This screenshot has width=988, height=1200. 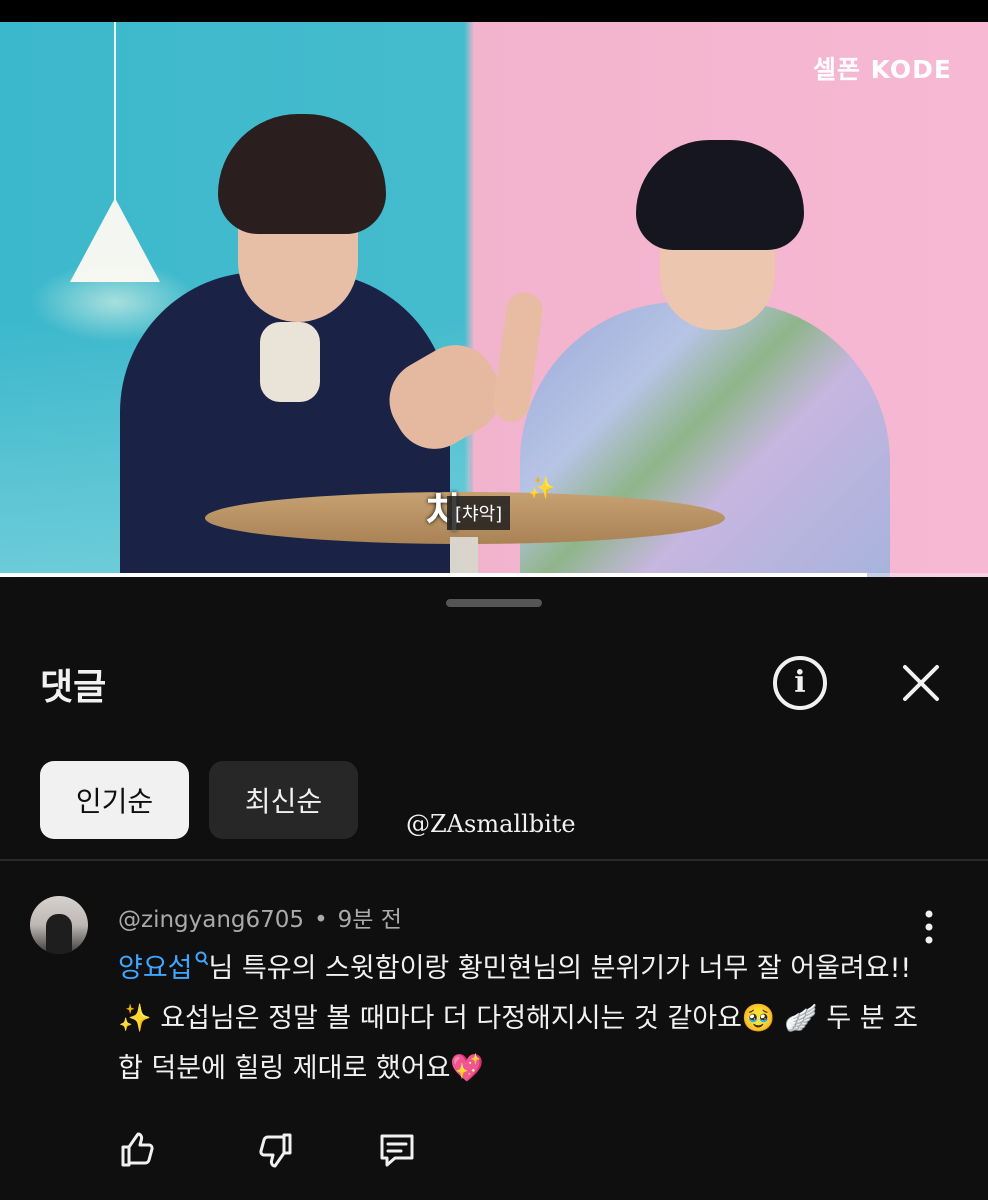 I want to click on sort-chip-latest: 최신순, so click(x=283, y=800).